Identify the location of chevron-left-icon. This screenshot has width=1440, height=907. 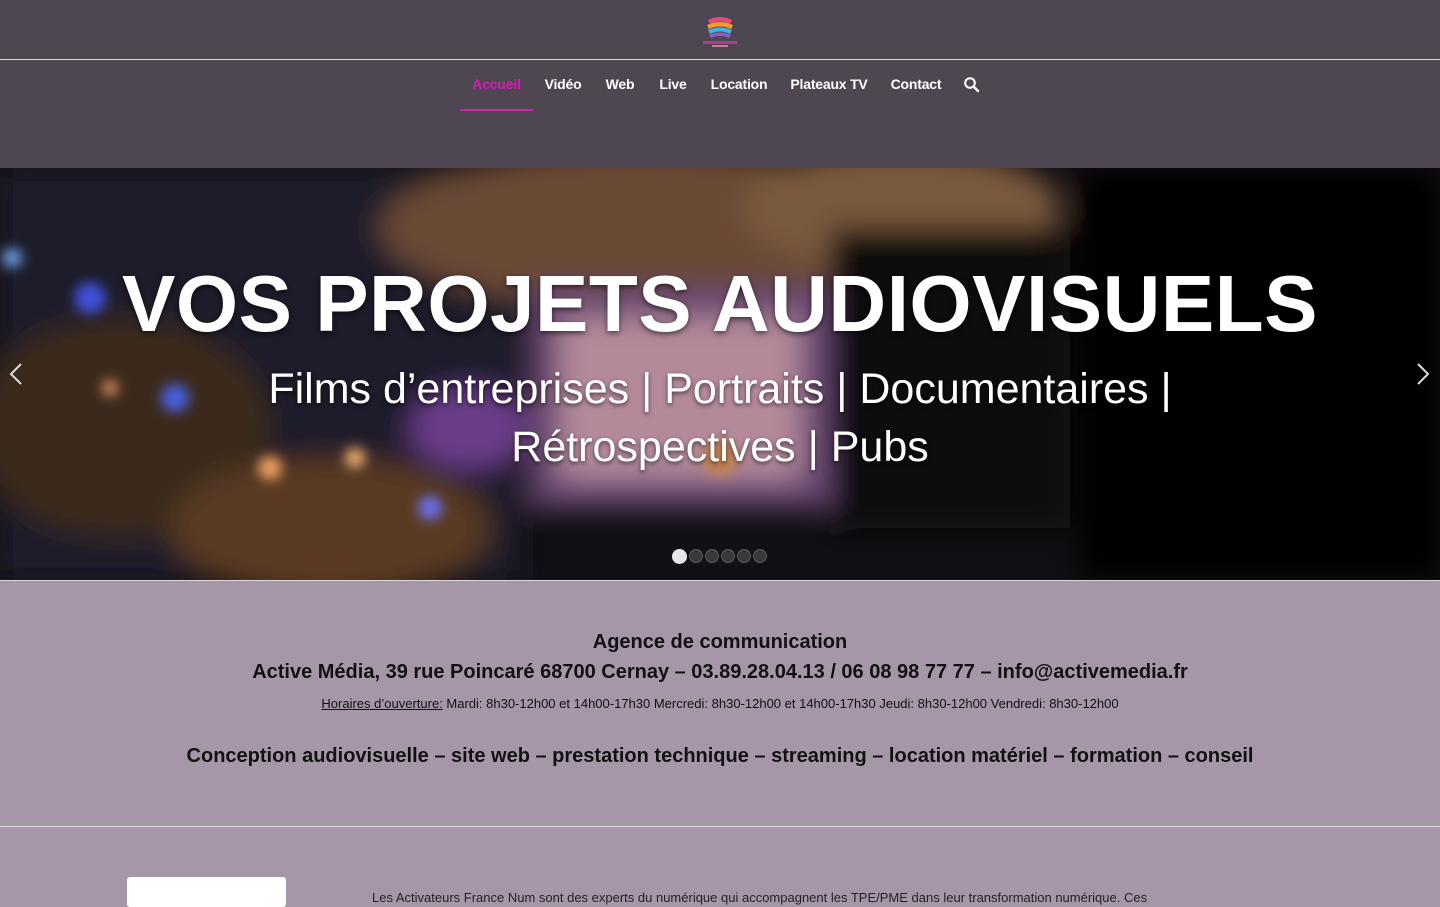
(17, 374).